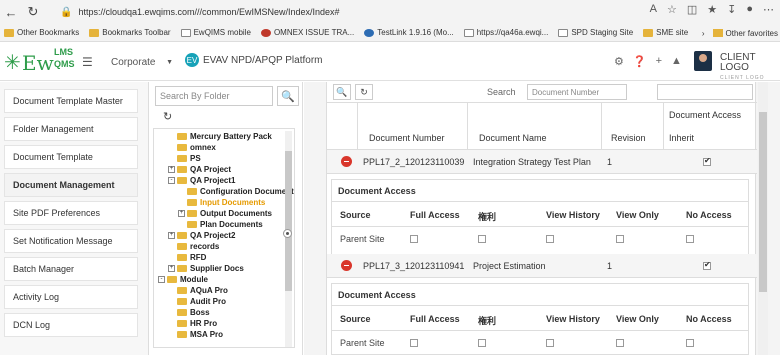 This screenshot has height=355, width=780. I want to click on tree-node: - QA Project1, so click(202, 180).